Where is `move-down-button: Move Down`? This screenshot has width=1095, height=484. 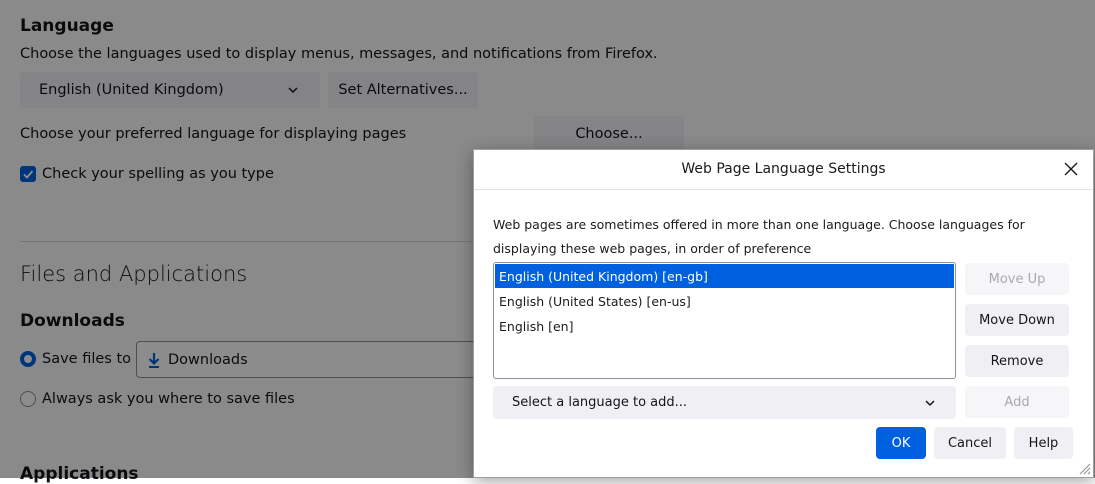 move-down-button: Move Down is located at coordinates (1017, 320).